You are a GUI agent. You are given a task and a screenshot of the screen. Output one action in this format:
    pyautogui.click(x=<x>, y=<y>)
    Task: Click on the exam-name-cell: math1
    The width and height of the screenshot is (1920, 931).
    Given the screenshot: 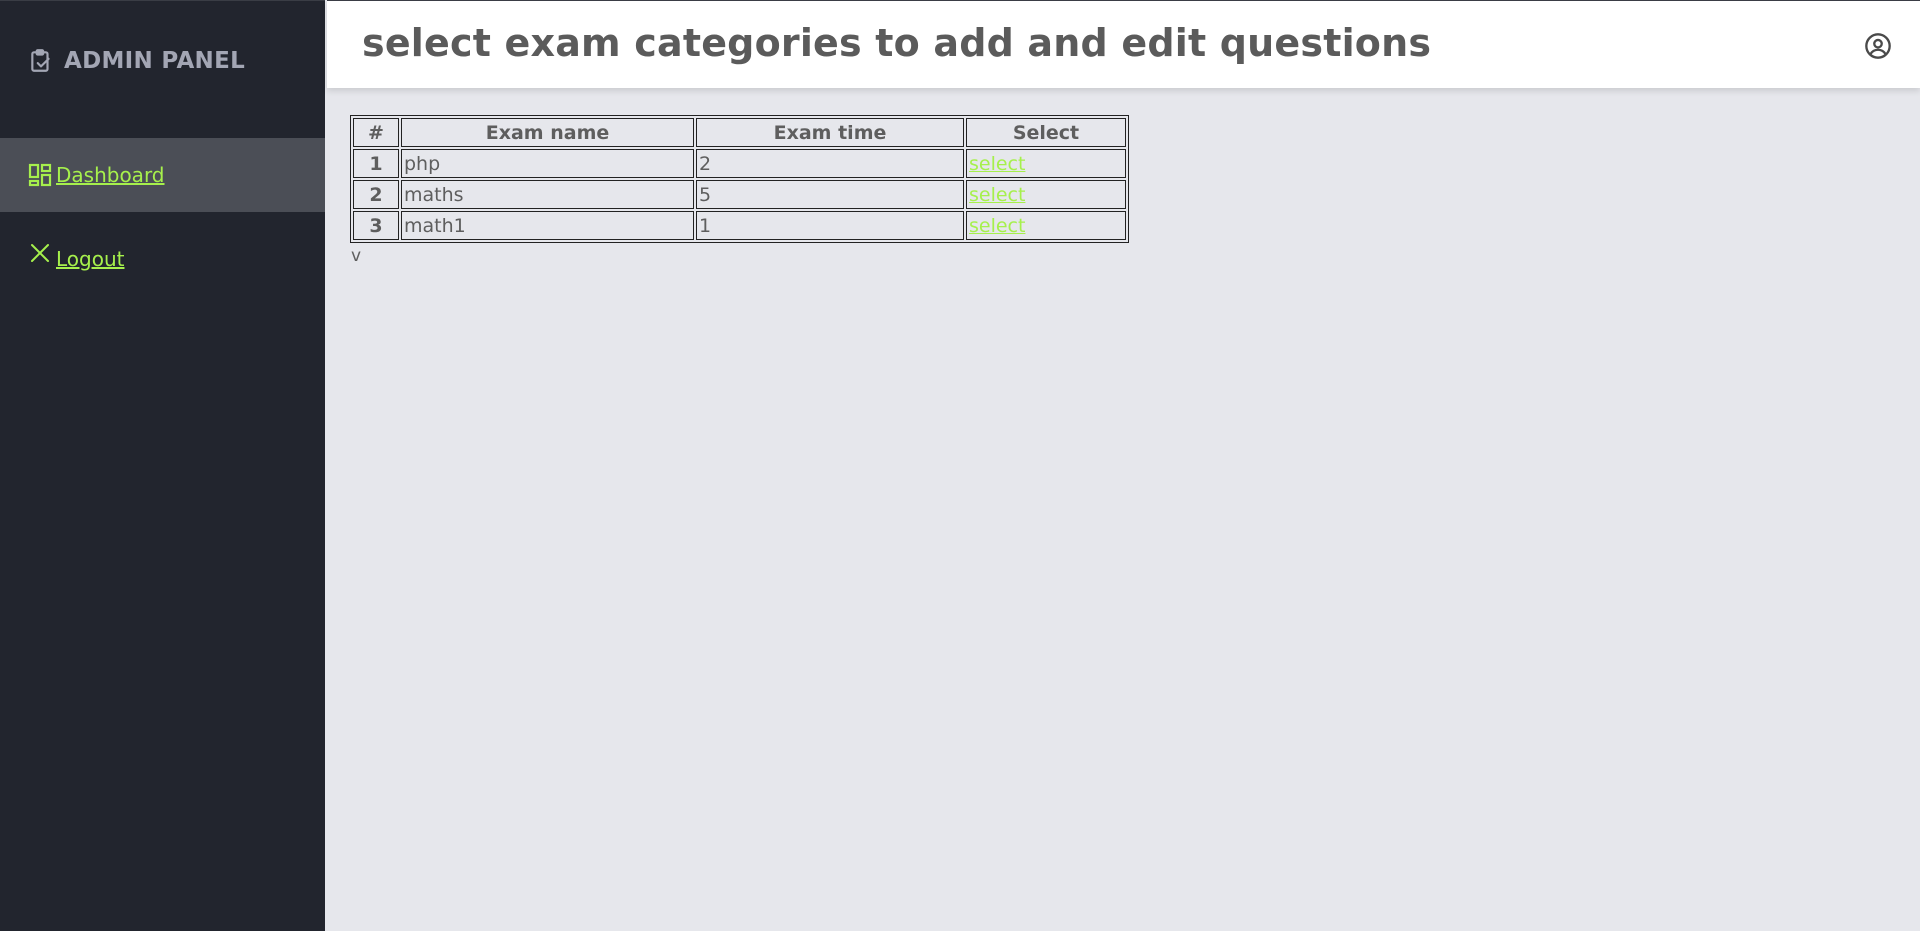 What is the action you would take?
    pyautogui.click(x=547, y=225)
    